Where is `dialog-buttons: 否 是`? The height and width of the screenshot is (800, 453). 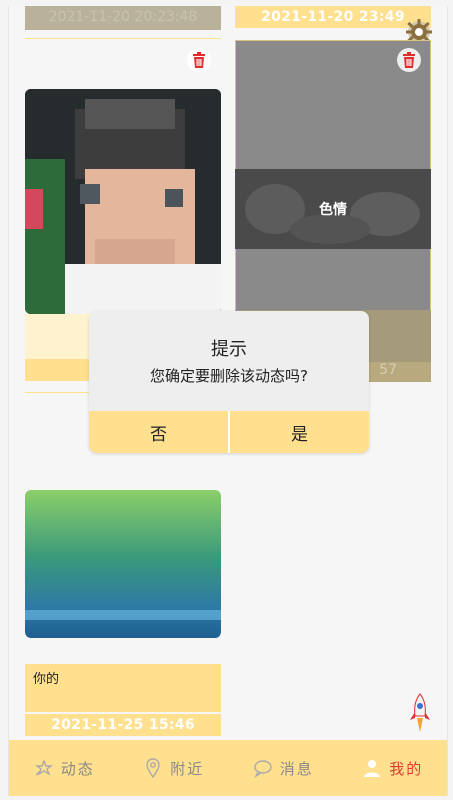 dialog-buttons: 否 是 is located at coordinates (229, 432).